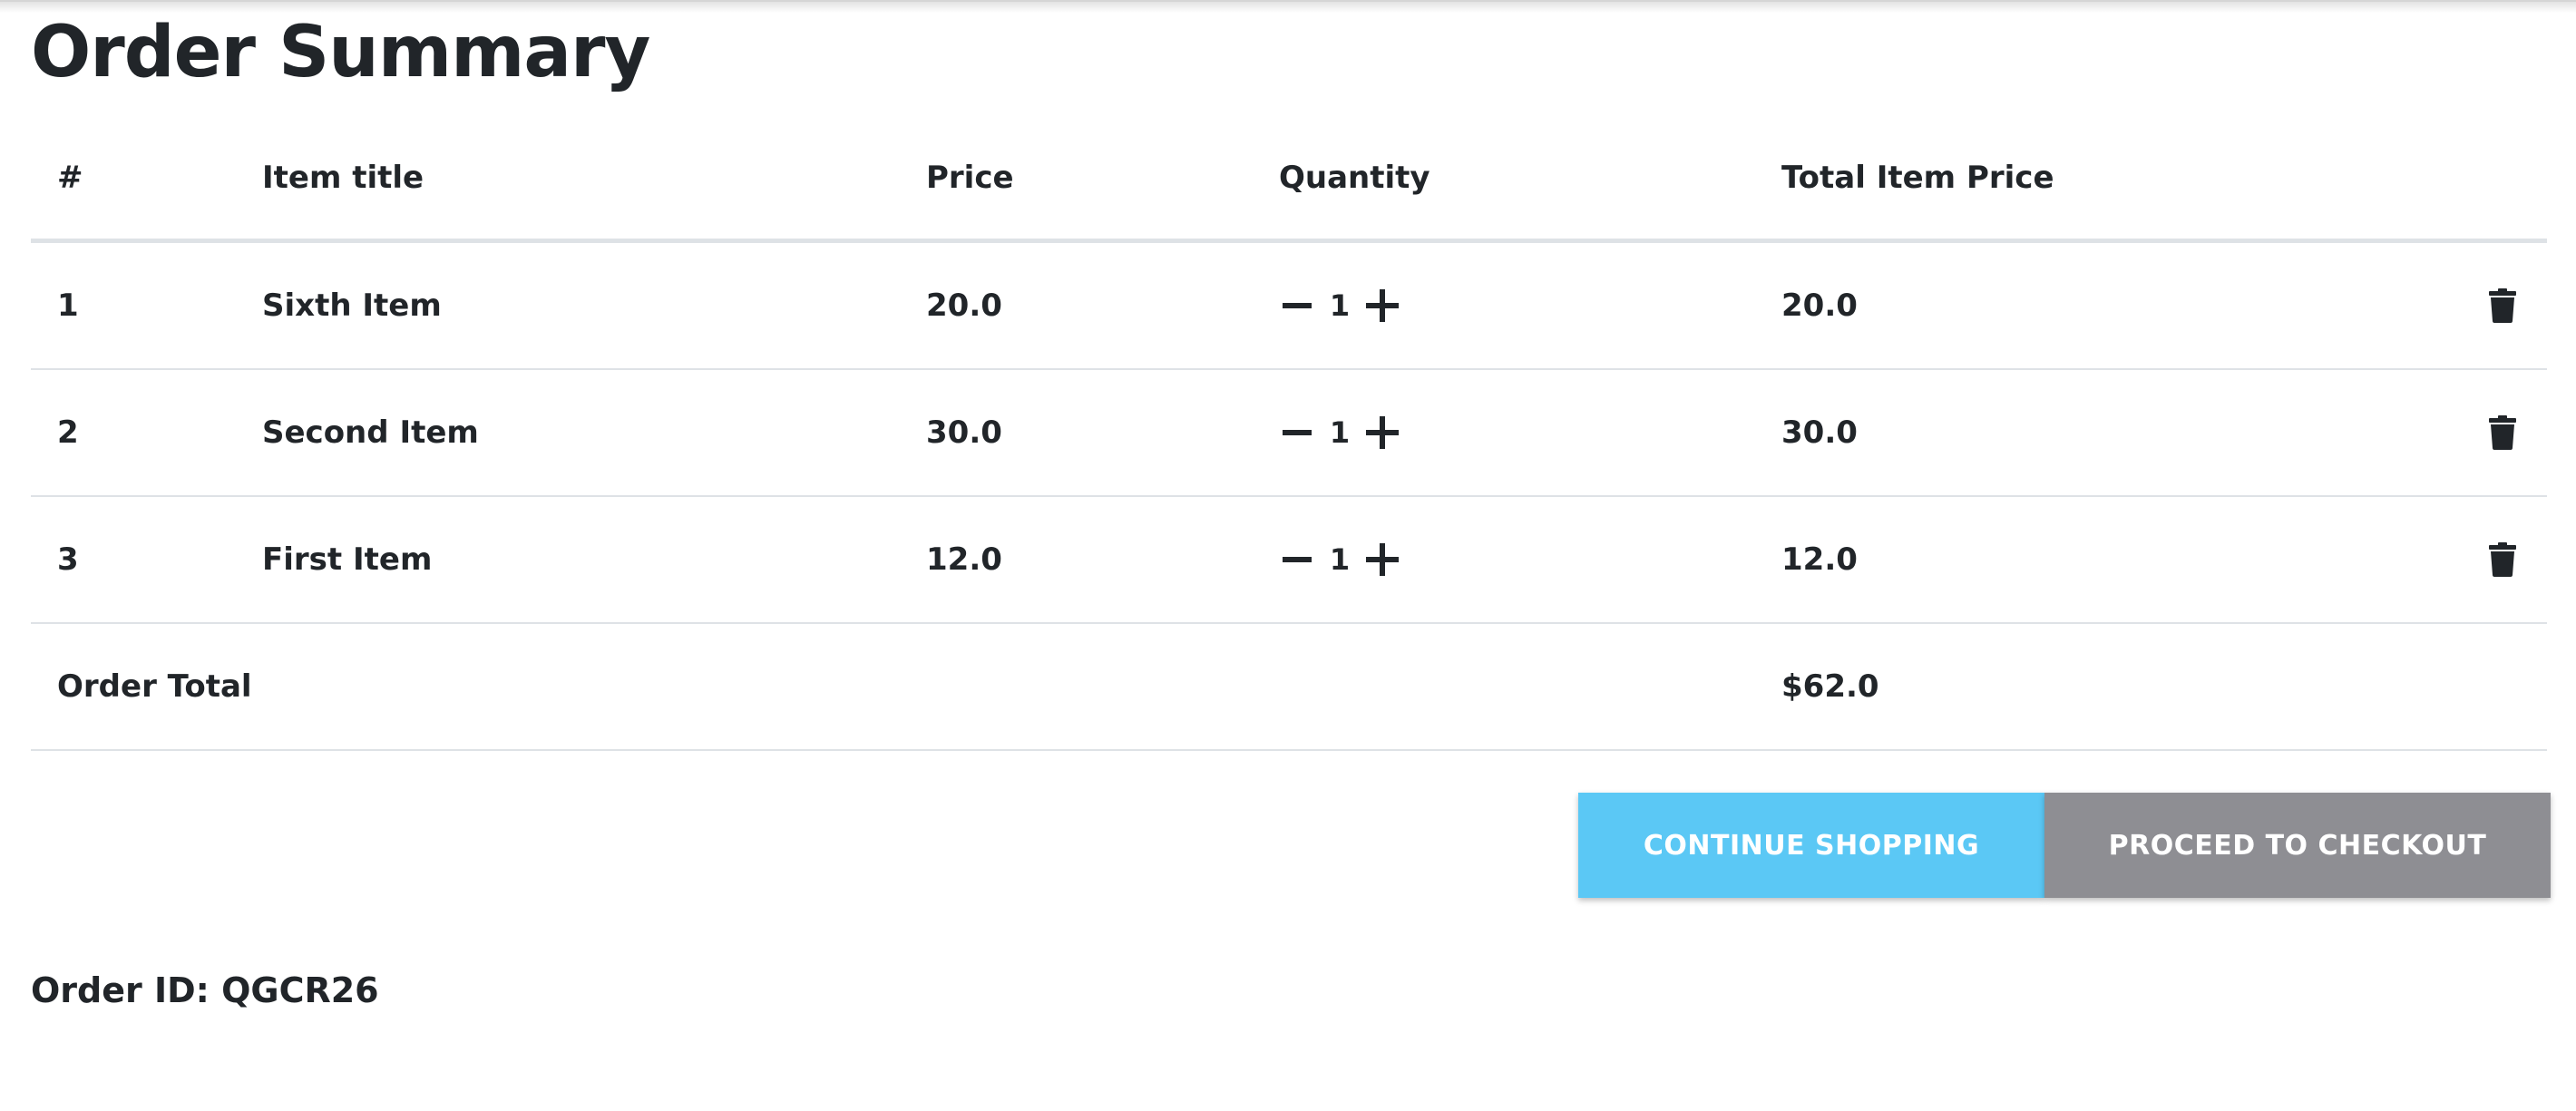  Describe the element at coordinates (1819, 305) in the screenshot. I see `item-total-price: 20.0` at that location.